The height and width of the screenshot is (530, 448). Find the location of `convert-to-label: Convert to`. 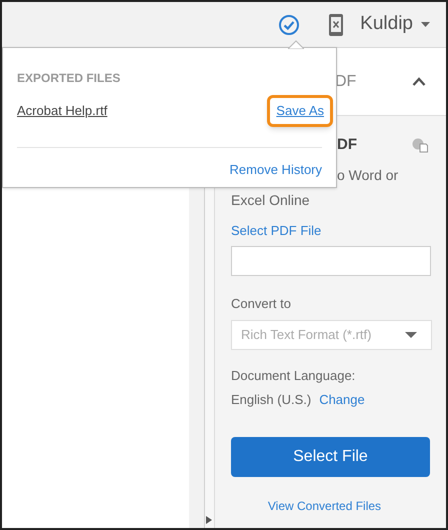

convert-to-label: Convert to is located at coordinates (261, 304).